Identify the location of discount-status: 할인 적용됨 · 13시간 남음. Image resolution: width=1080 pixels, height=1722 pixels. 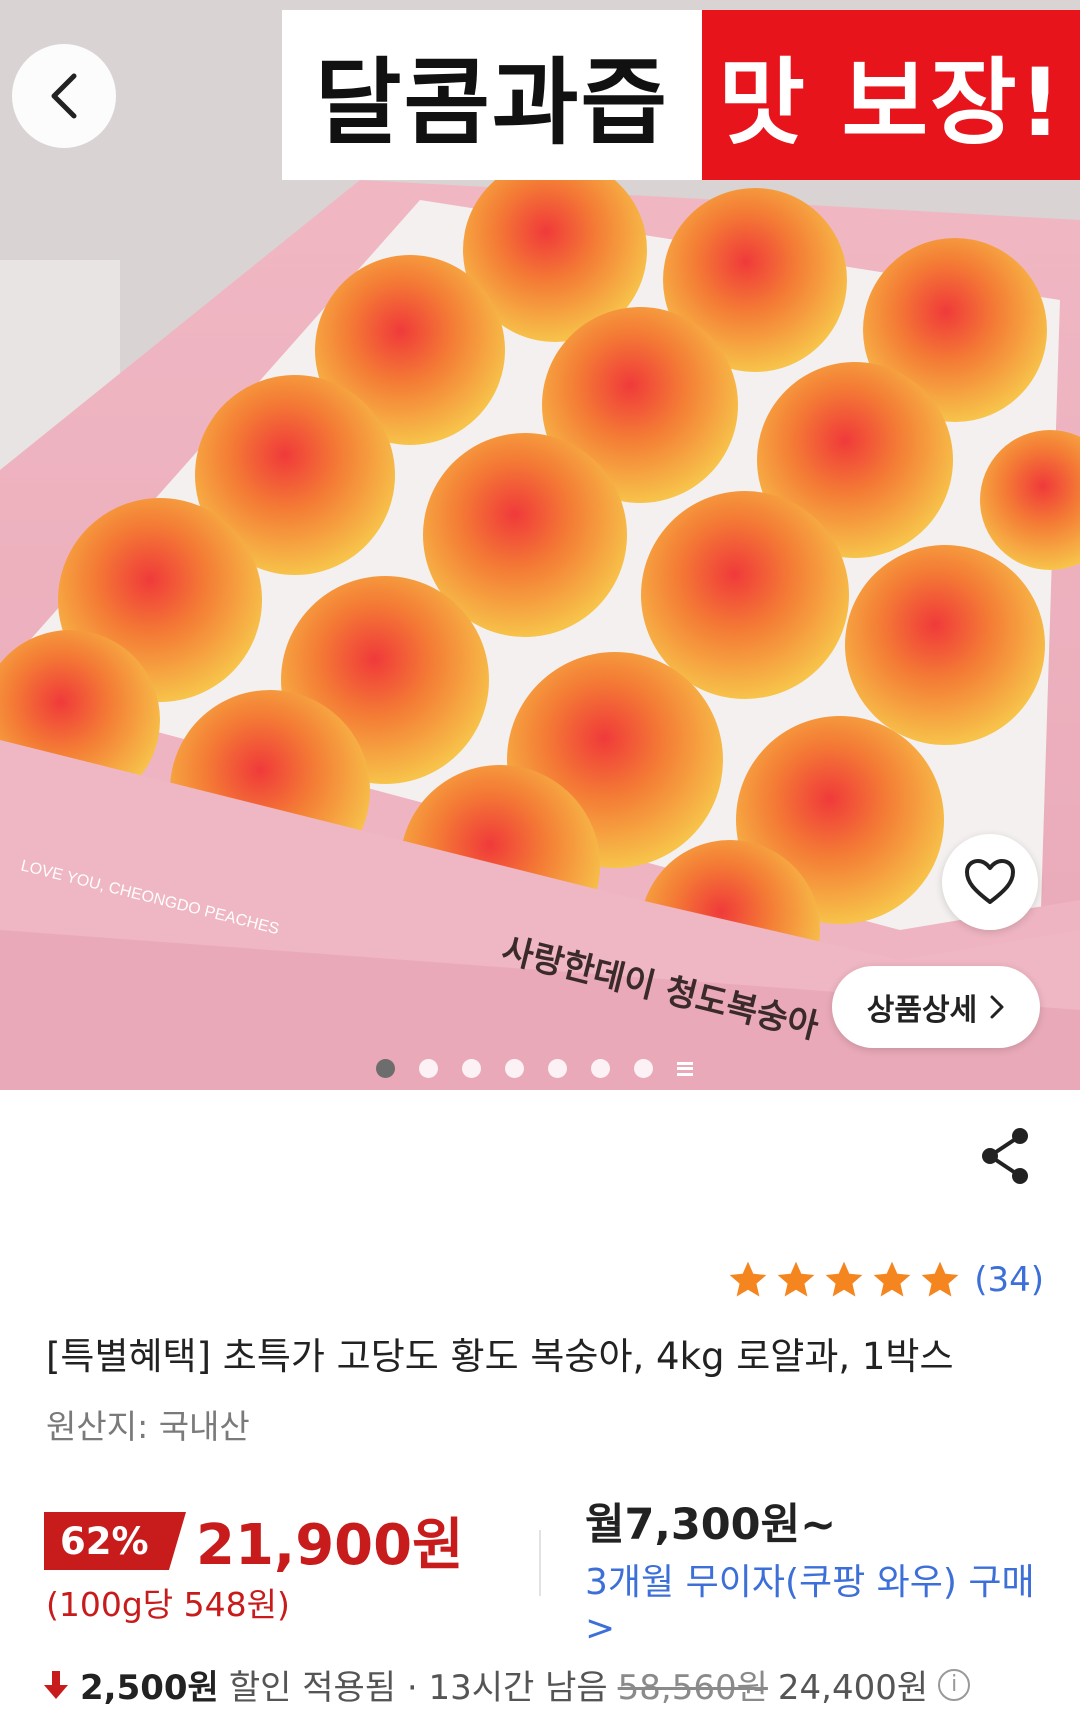
(418, 1688).